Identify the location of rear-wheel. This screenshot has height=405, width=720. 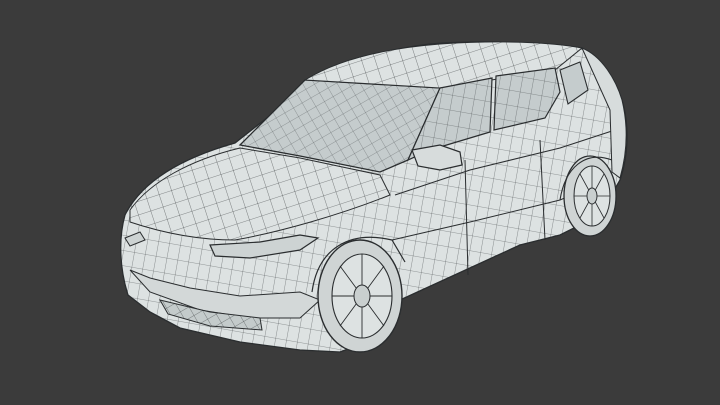
(590, 196).